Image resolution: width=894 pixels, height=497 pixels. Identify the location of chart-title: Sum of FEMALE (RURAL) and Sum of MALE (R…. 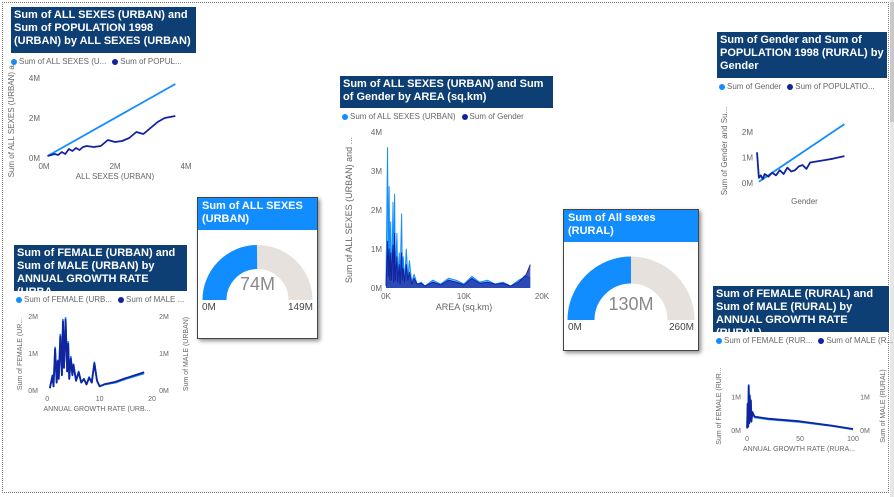
(801, 312).